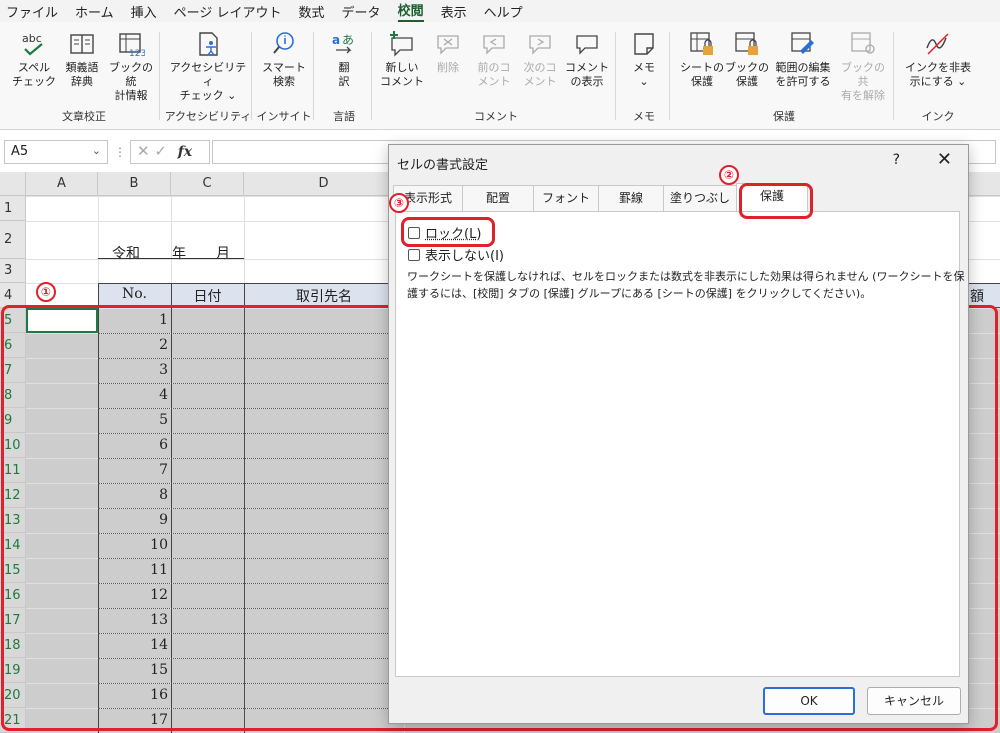 The image size is (1000, 733). I want to click on row-header-2: 2, so click(13, 240).